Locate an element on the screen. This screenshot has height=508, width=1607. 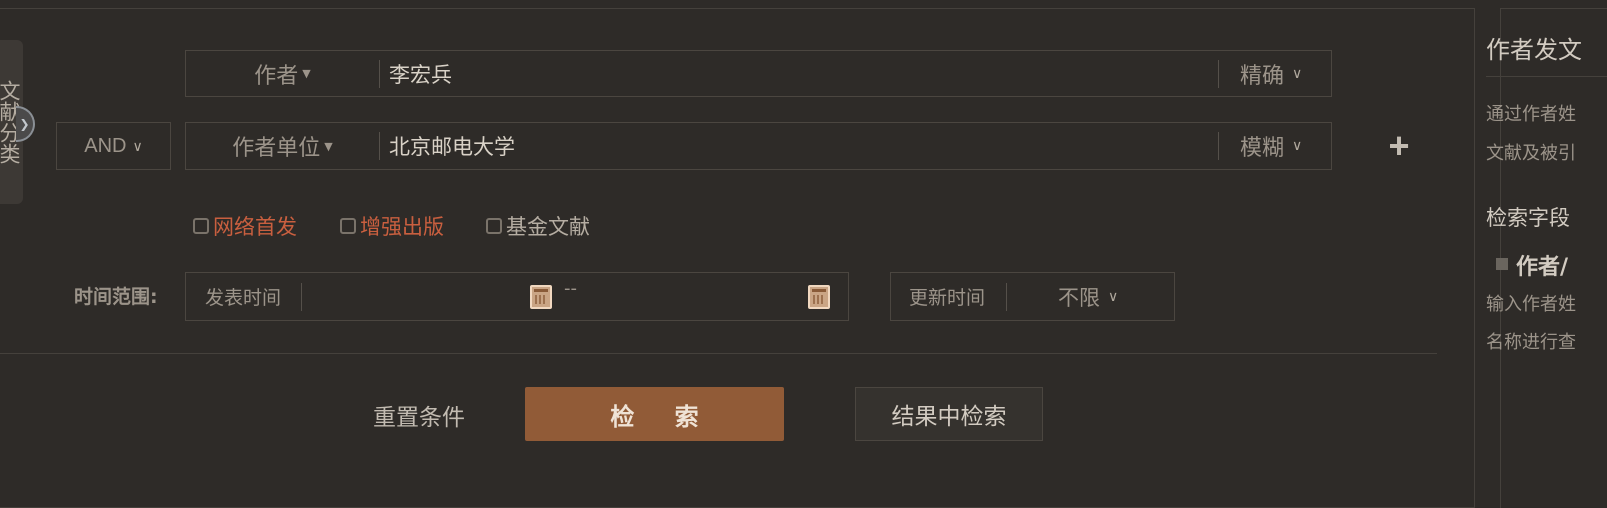
help-subtitle: 检索字段 is located at coordinates (1528, 218).